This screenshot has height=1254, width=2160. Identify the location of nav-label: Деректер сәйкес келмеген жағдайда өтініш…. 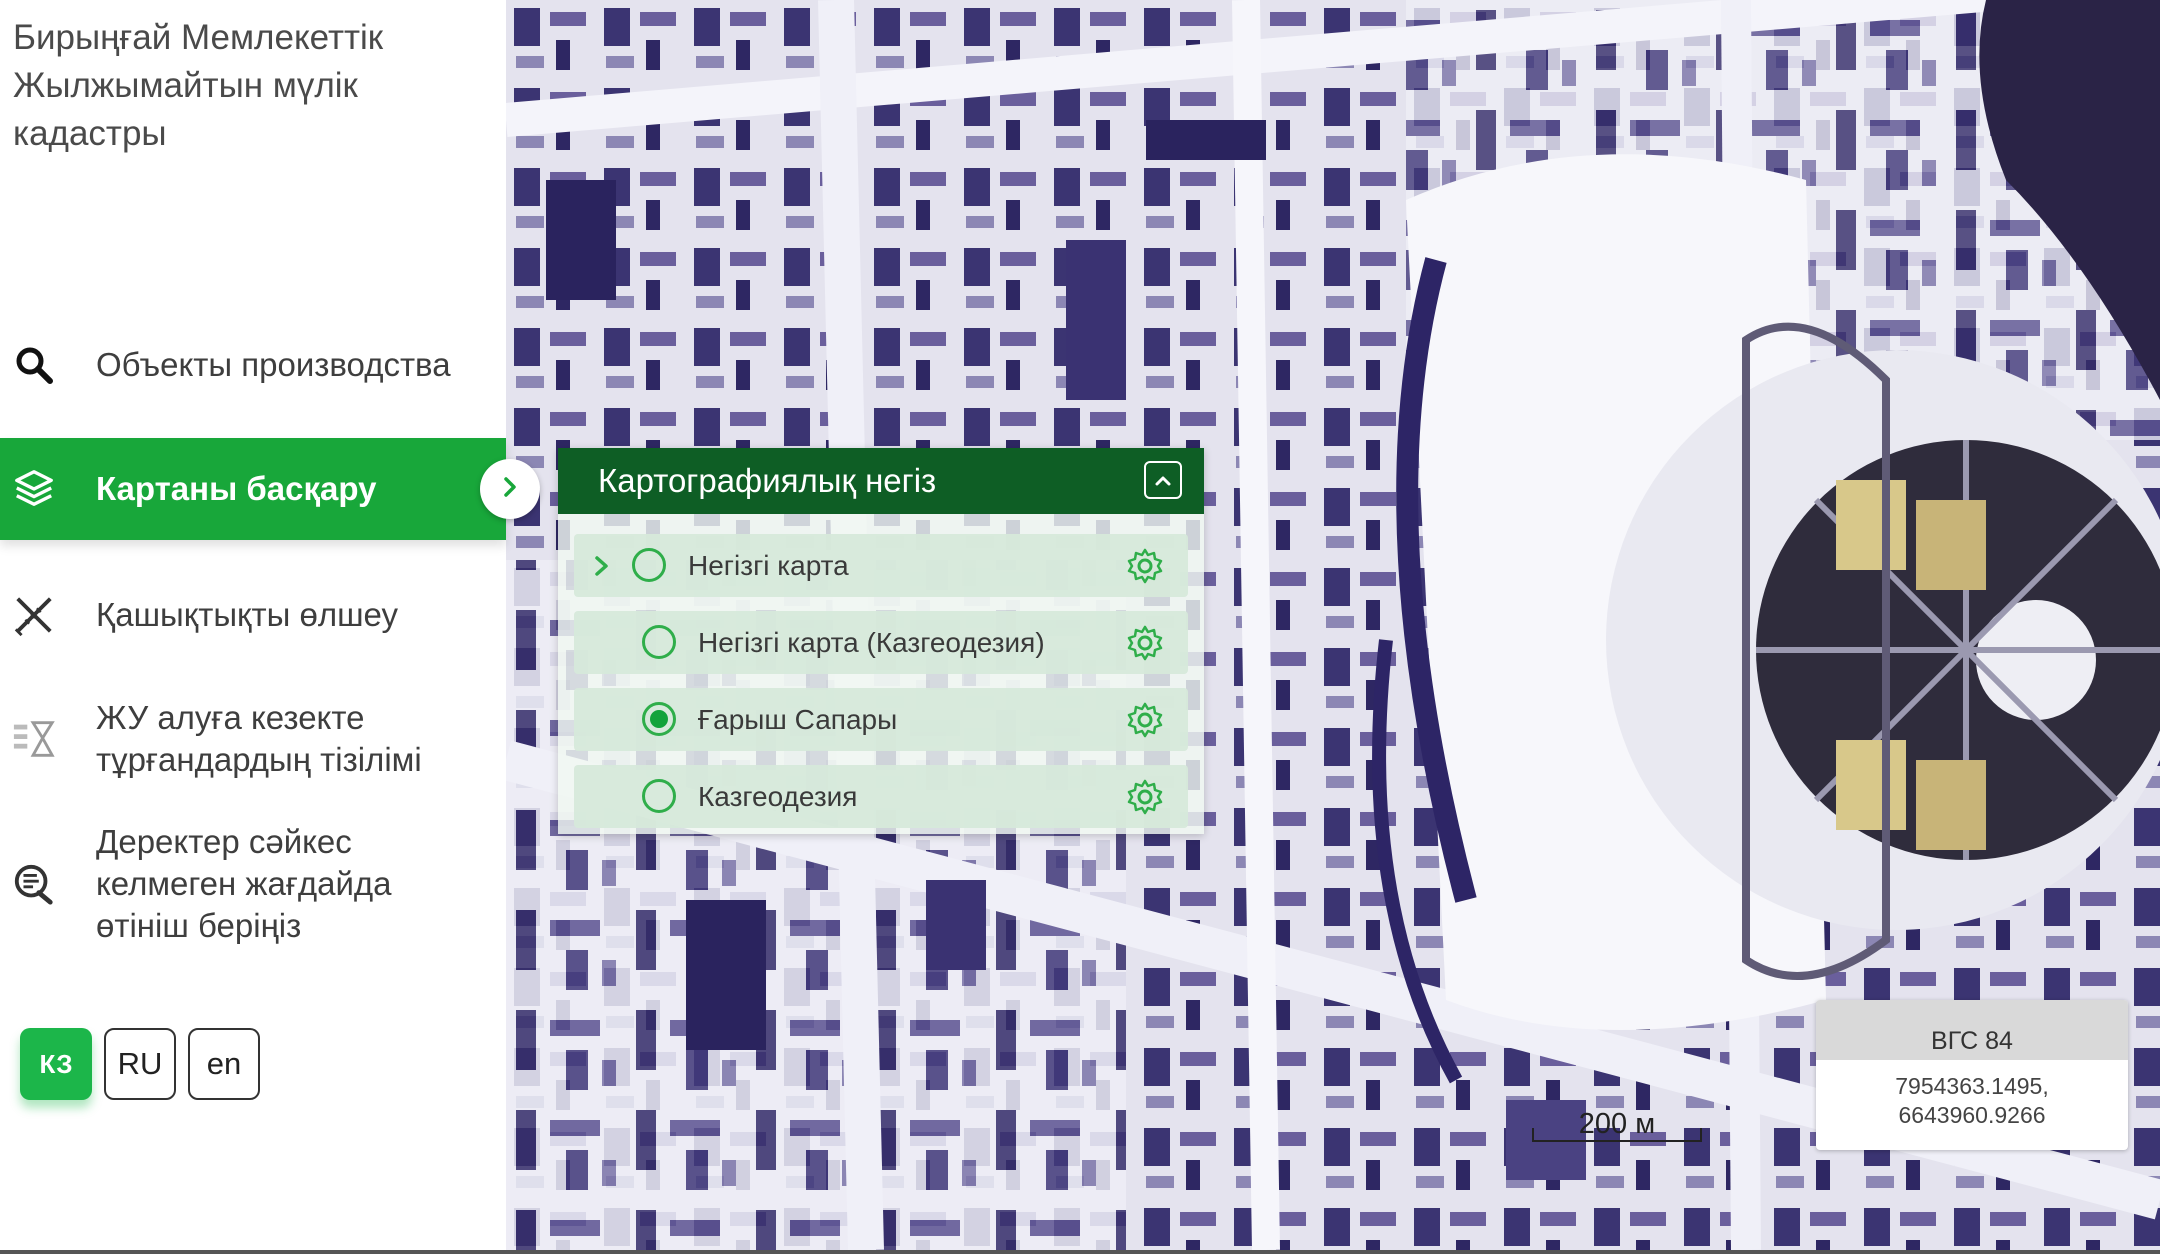
(244, 883).